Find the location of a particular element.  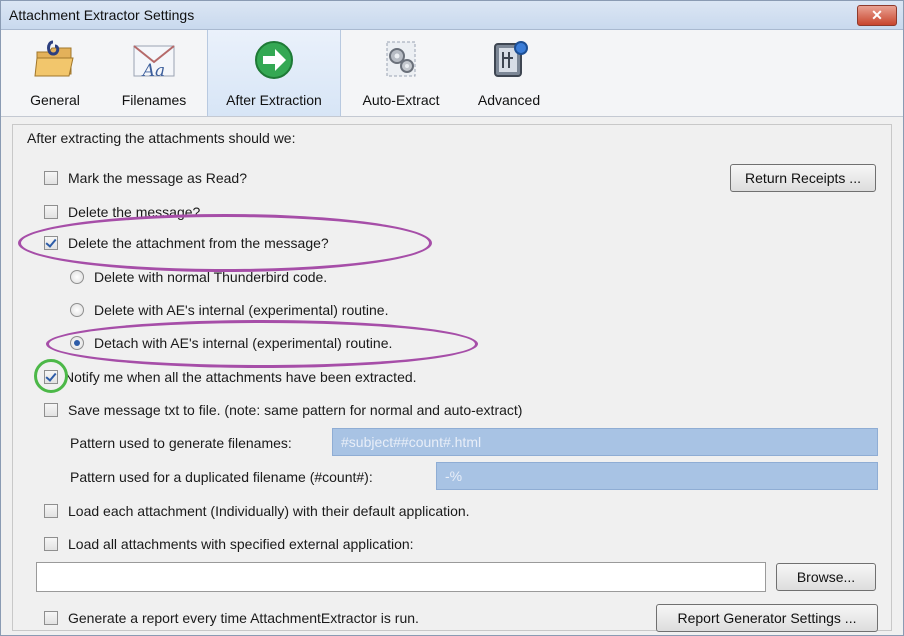

gears-icon is located at coordinates (401, 59).